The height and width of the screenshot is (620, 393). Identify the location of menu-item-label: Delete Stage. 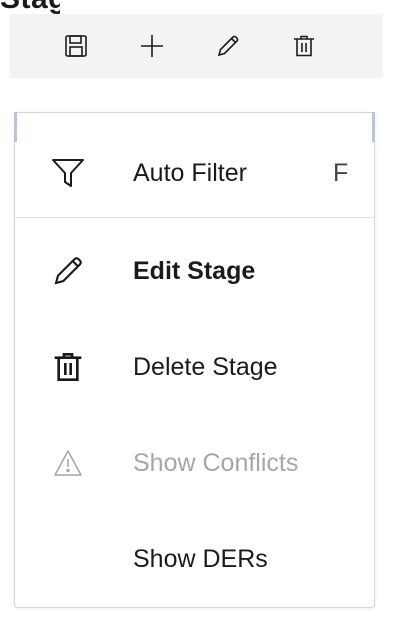
(205, 366).